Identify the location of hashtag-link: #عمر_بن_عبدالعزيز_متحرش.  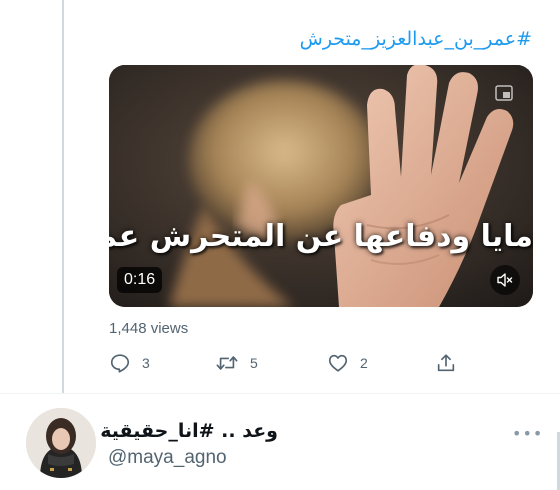
(416, 39).